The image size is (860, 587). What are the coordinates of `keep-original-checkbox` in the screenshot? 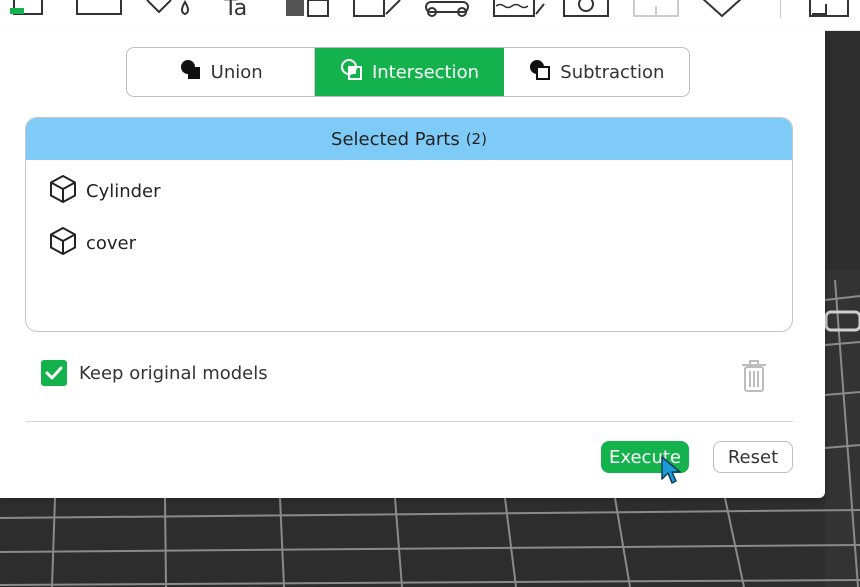 It's located at (54, 373).